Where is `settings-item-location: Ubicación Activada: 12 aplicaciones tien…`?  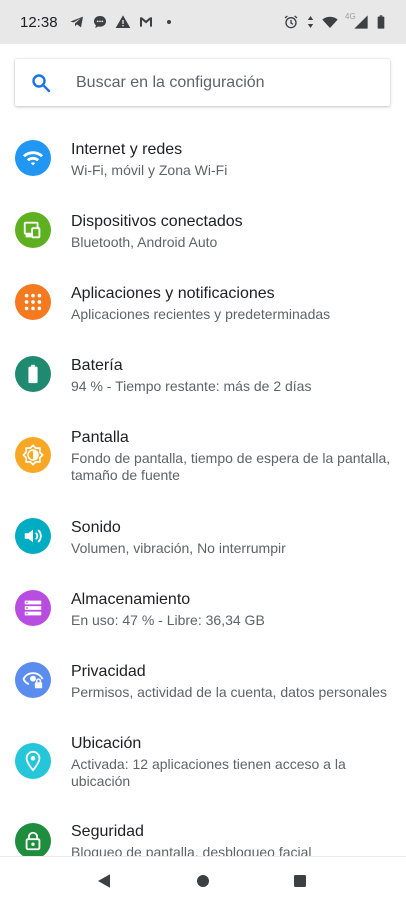
settings-item-location: Ubicación Activada: 12 aplicaciones tien… is located at coordinates (203, 762).